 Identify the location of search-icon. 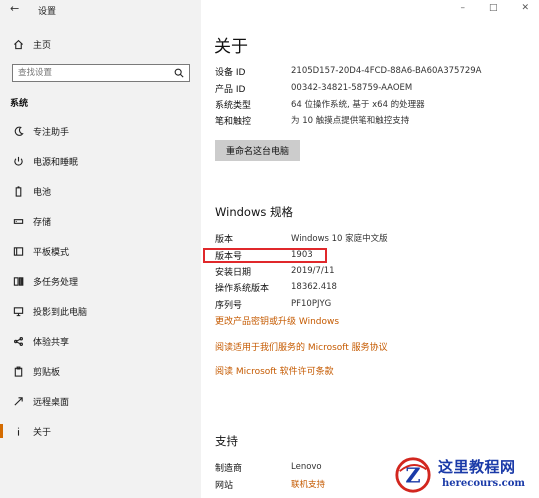
(179, 73).